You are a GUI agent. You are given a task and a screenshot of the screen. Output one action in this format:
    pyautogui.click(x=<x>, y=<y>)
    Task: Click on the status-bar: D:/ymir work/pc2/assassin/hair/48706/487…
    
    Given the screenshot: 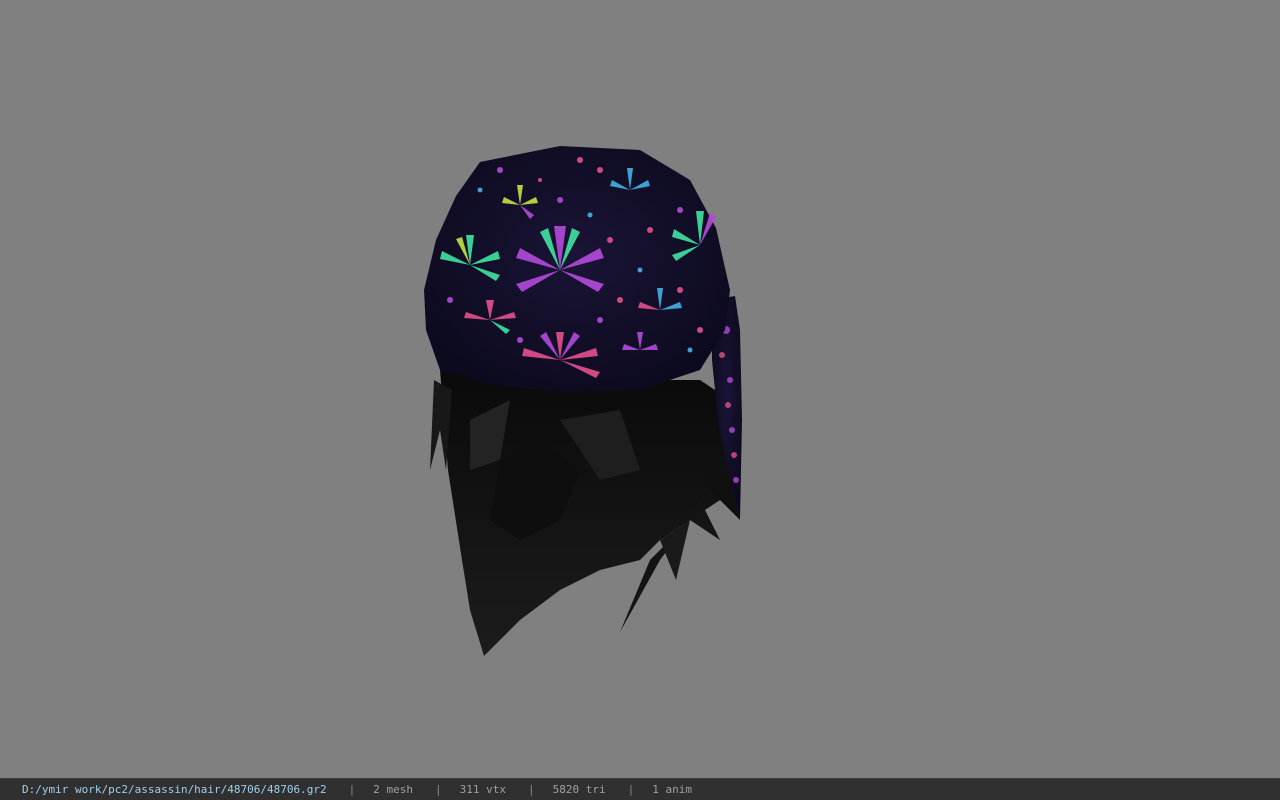 What is the action you would take?
    pyautogui.click(x=640, y=789)
    